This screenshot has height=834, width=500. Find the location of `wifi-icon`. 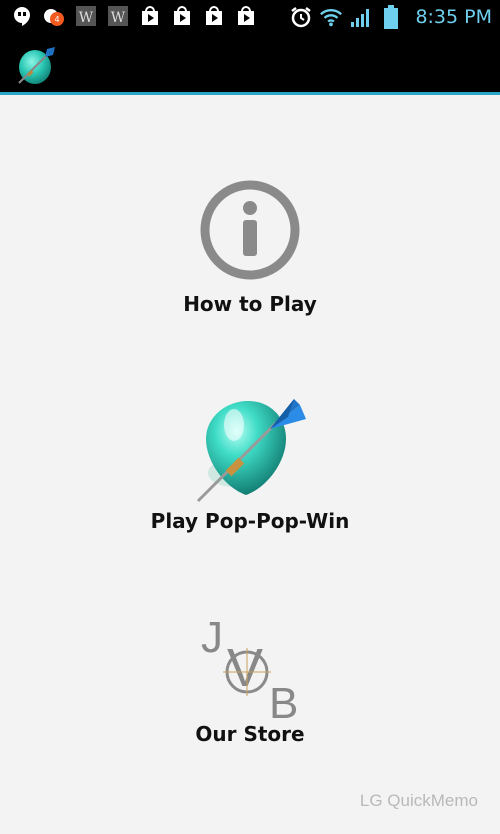

wifi-icon is located at coordinates (331, 17).